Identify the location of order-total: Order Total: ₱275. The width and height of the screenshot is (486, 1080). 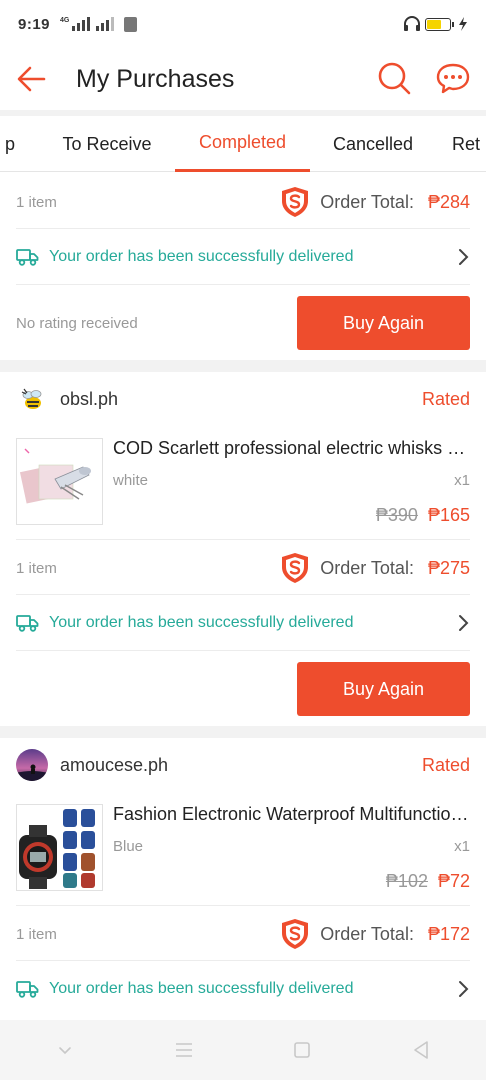
(375, 568).